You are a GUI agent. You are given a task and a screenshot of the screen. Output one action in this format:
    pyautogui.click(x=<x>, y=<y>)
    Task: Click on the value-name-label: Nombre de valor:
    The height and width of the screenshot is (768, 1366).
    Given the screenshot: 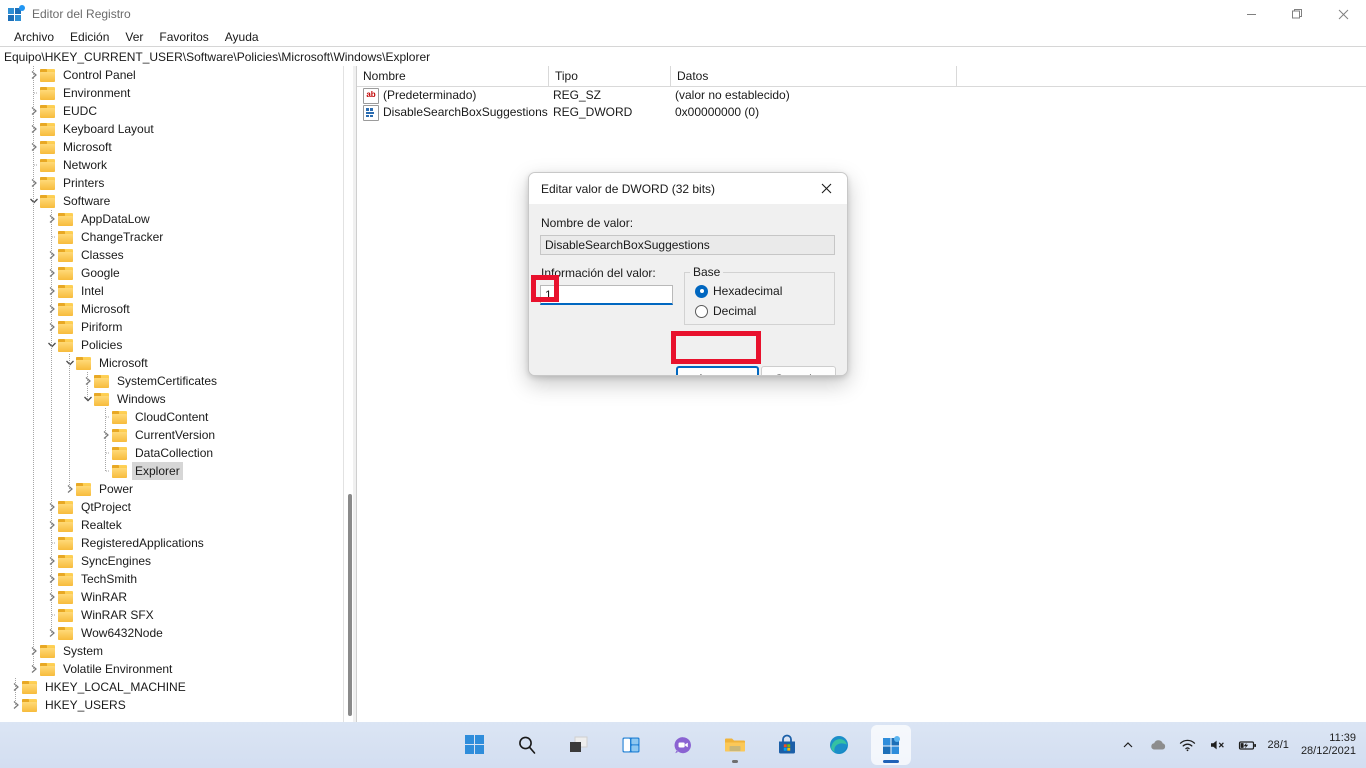 What is the action you would take?
    pyautogui.click(x=587, y=223)
    